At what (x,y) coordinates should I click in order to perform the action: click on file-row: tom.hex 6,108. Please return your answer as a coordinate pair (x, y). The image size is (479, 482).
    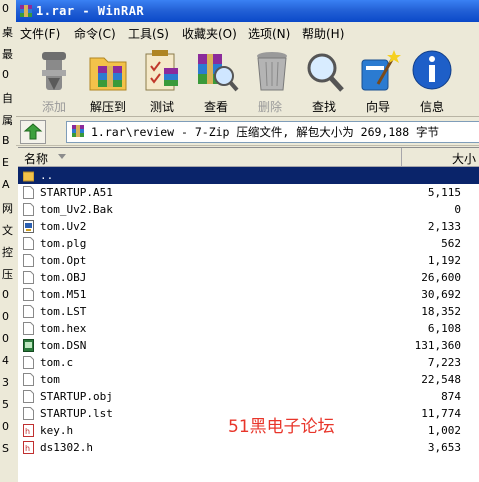
    Looking at the image, I should click on (248, 328).